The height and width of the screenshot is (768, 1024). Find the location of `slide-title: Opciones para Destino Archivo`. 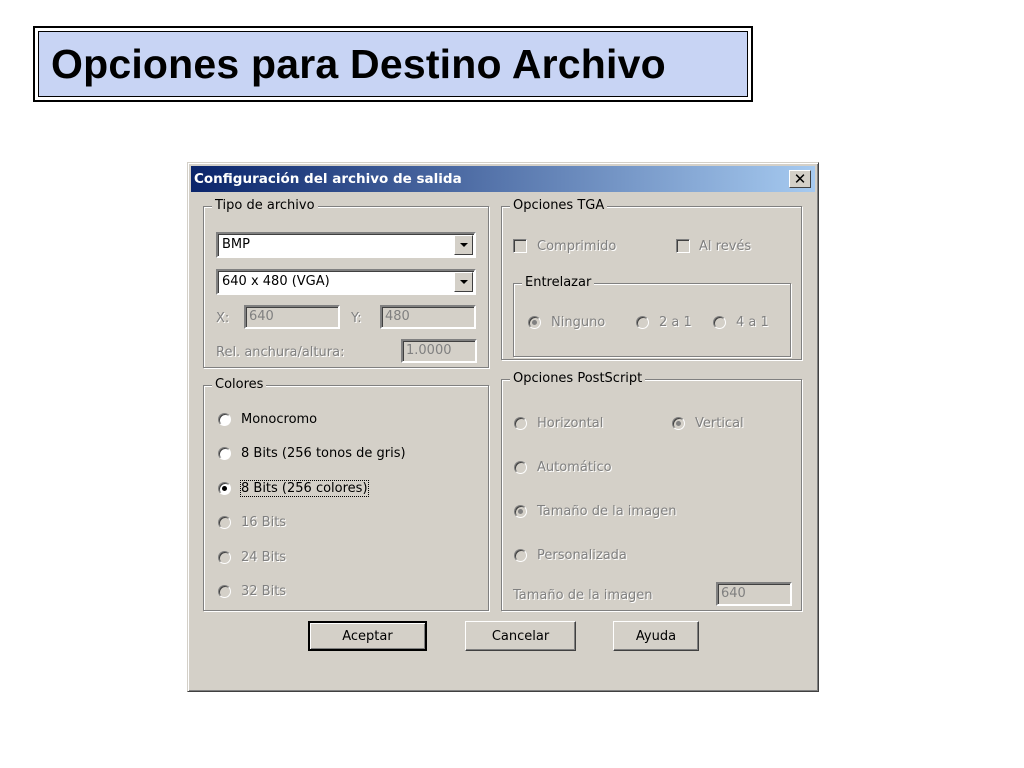

slide-title: Opciones para Destino Archivo is located at coordinates (358, 63).